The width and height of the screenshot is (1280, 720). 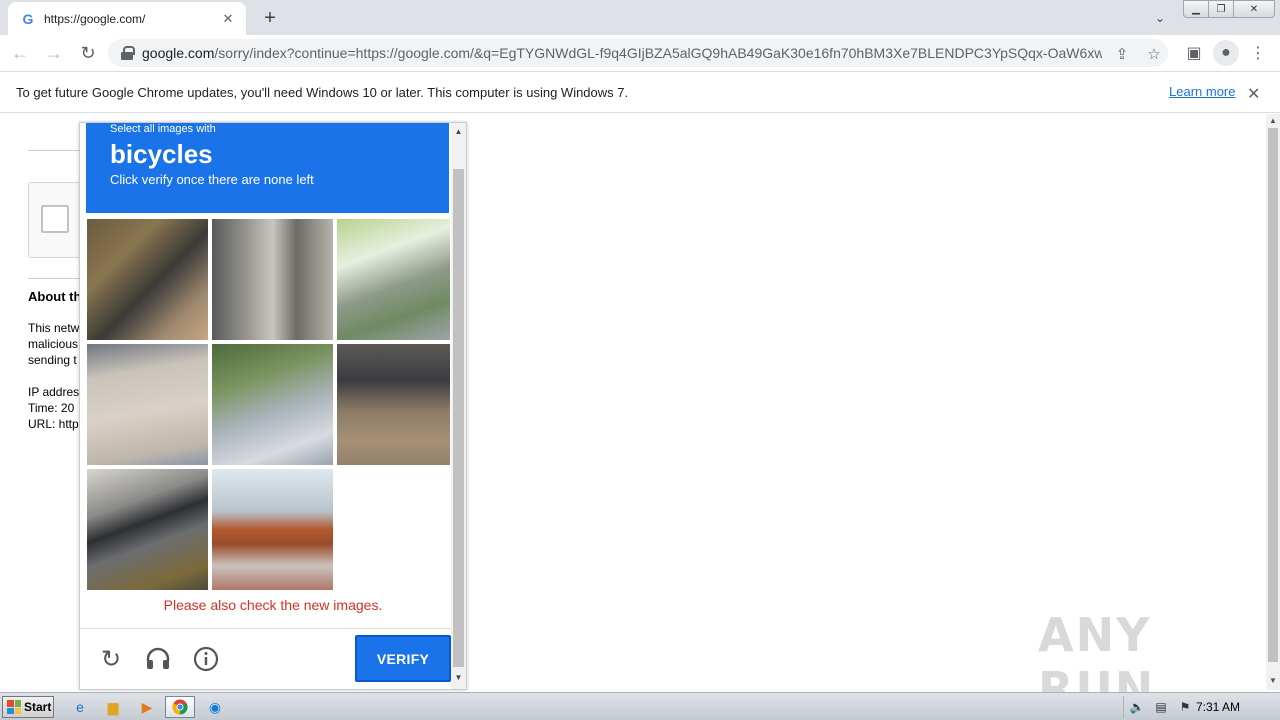 I want to click on share-icon: ⇪, so click(x=1122, y=54).